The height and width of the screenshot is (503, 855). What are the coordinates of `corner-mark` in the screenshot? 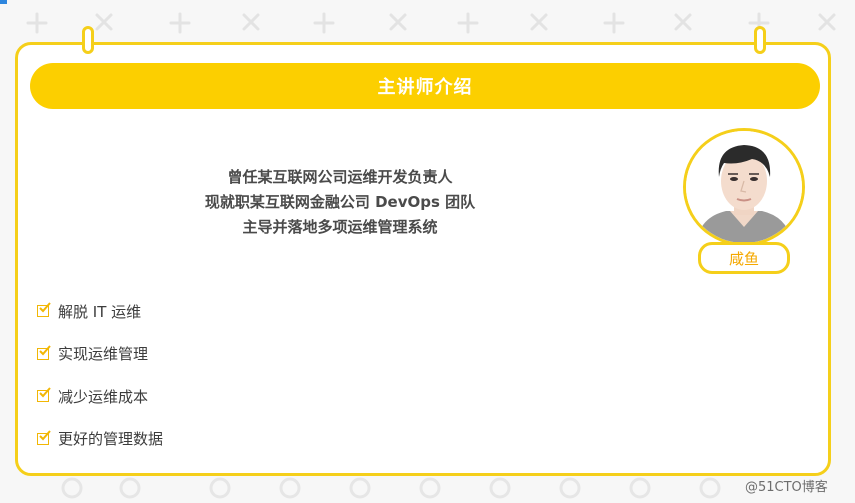 It's located at (3, 2).